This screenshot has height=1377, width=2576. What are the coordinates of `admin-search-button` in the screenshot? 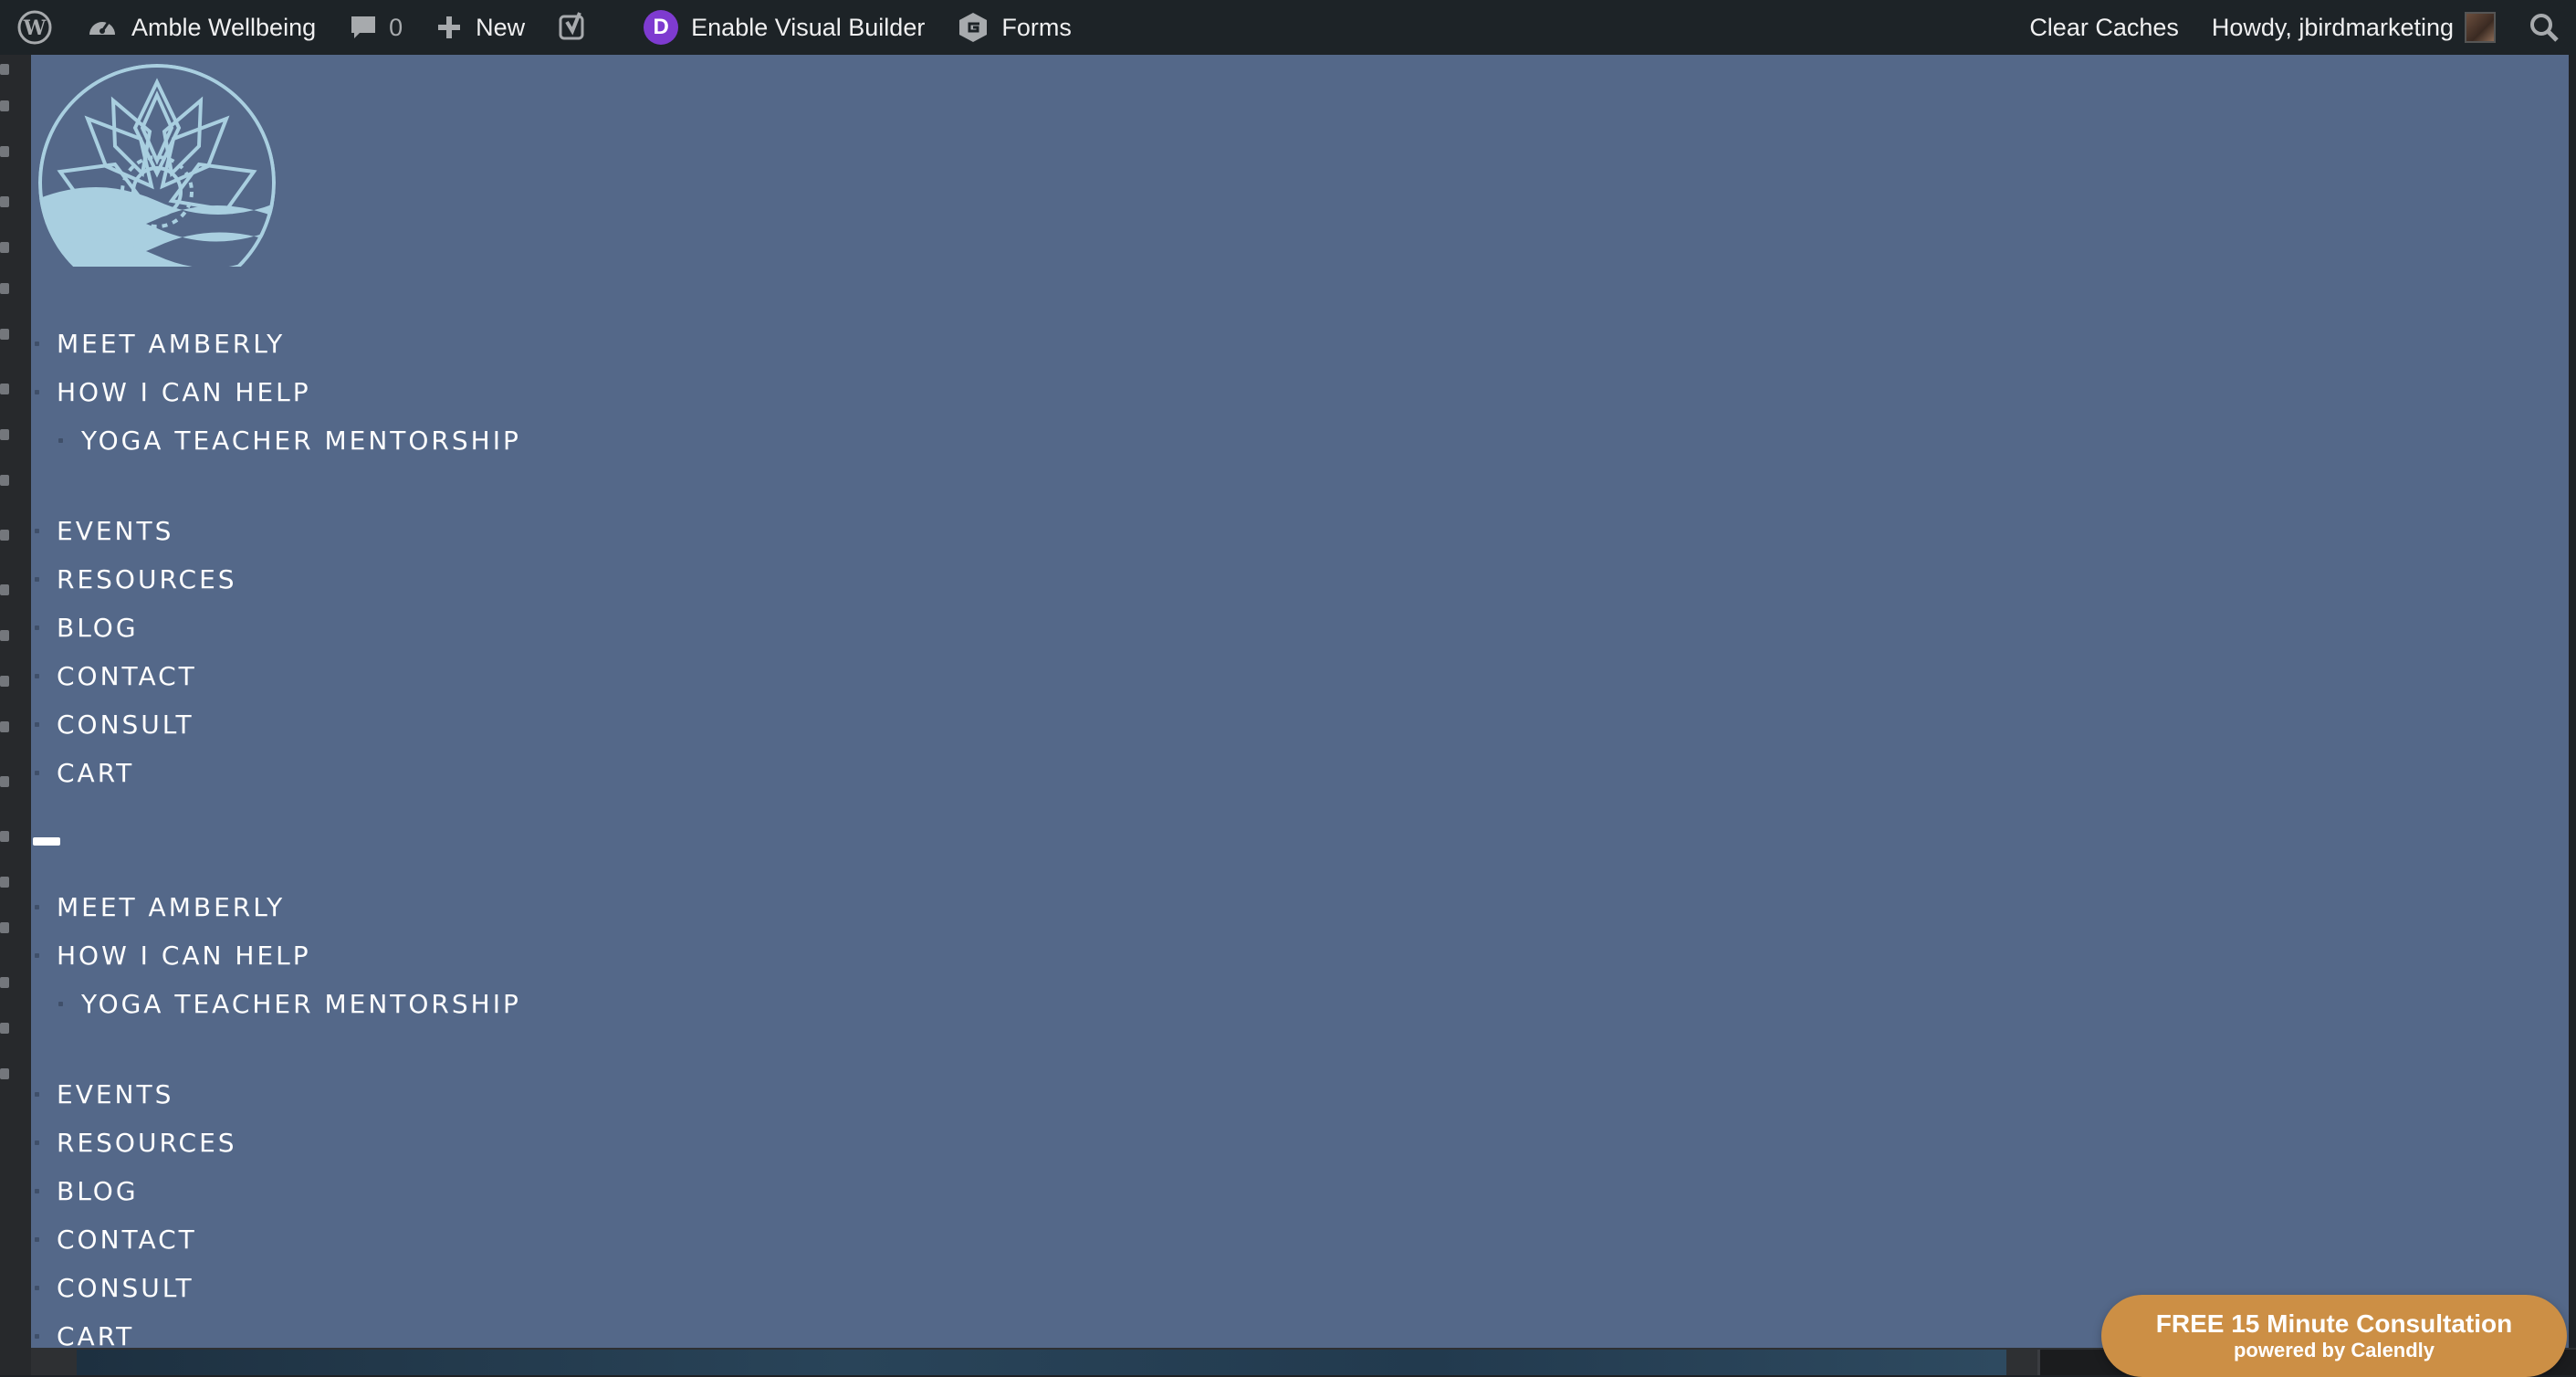 It's located at (2544, 27).